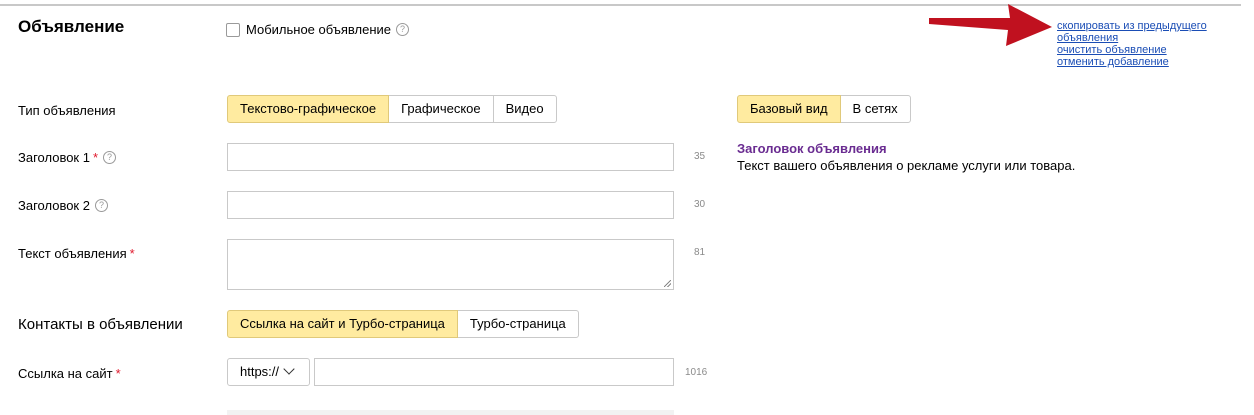  What do you see at coordinates (54, 157) in the screenshot?
I see `title1-label: Заголовок 1` at bounding box center [54, 157].